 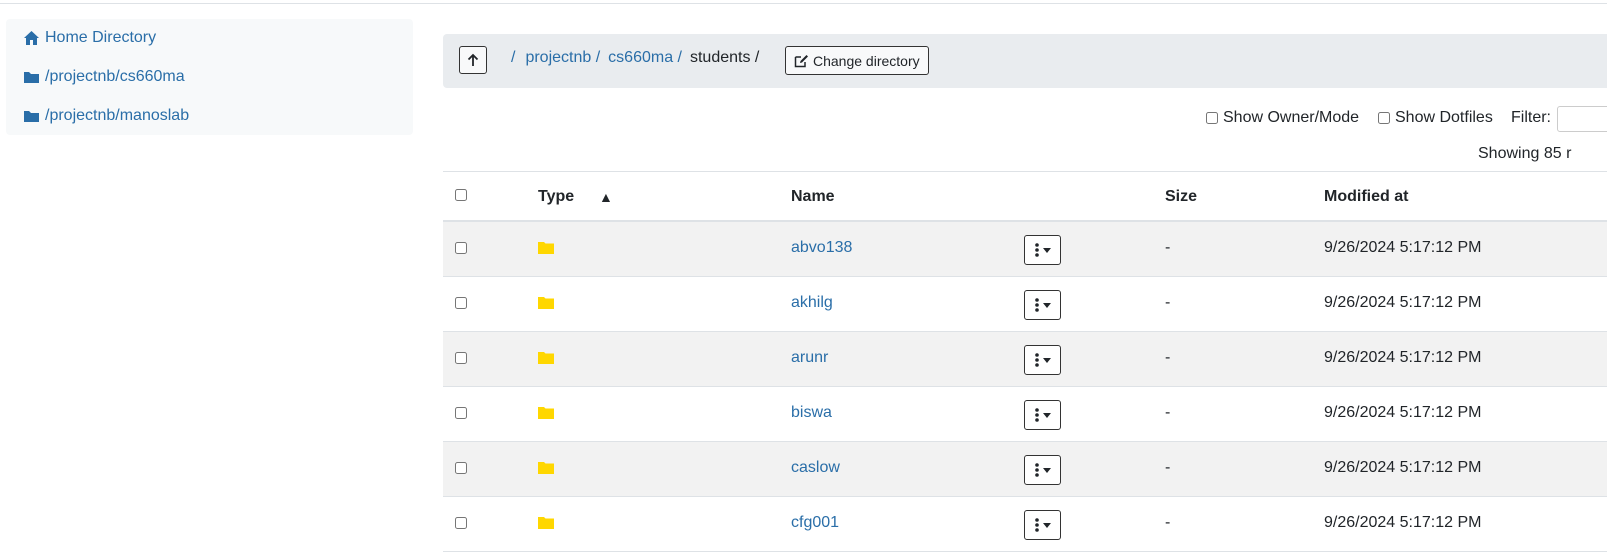 I want to click on show-owner-mode-checkbox, so click(x=1212, y=118).